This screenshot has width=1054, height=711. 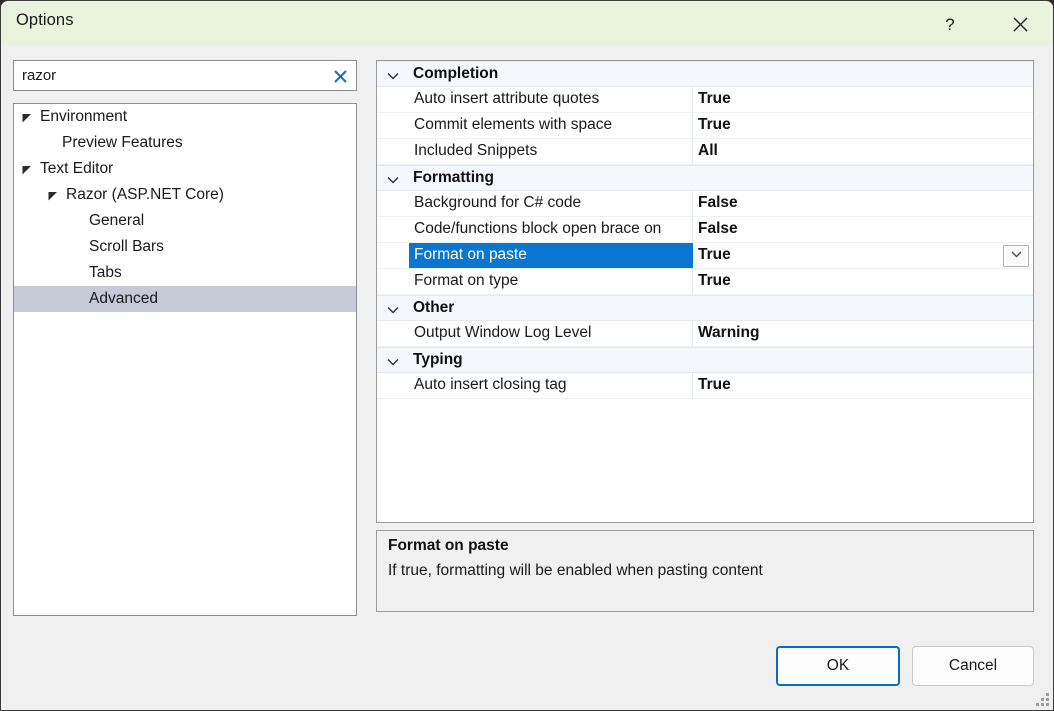 What do you see at coordinates (185, 117) in the screenshot?
I see `tree-item-environment: Environment` at bounding box center [185, 117].